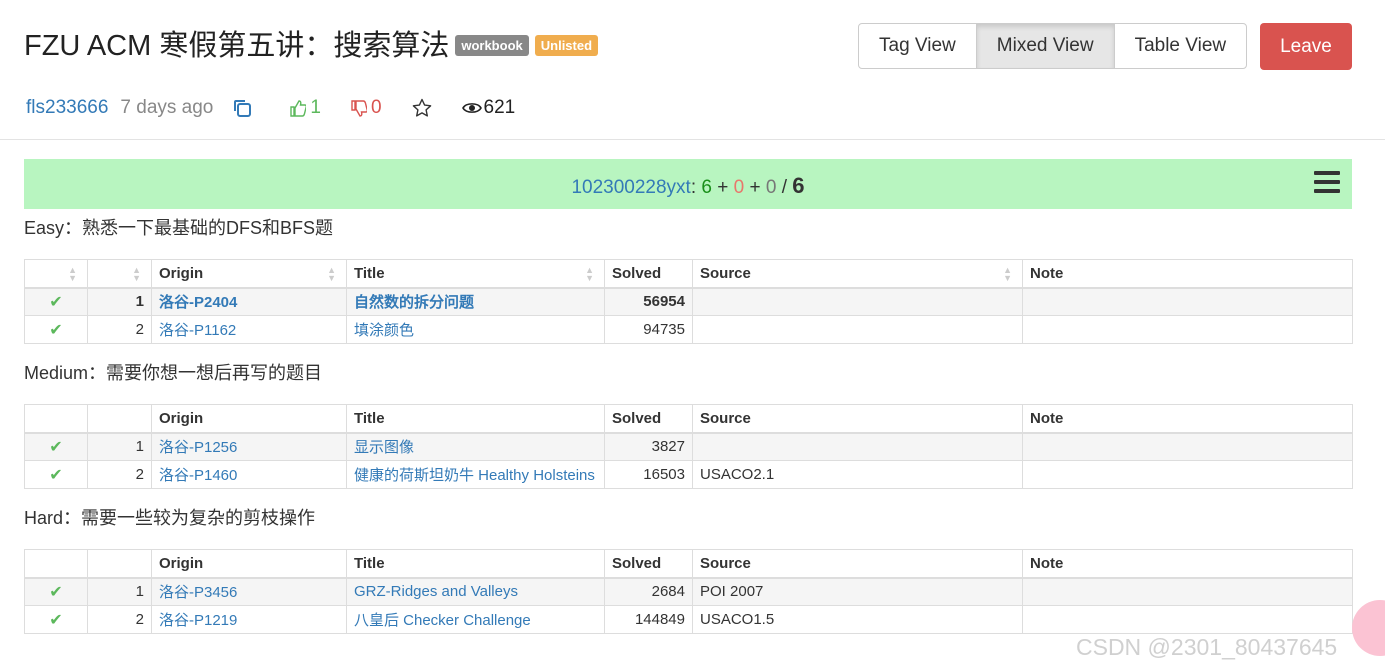  I want to click on downvote-count: 0, so click(376, 107).